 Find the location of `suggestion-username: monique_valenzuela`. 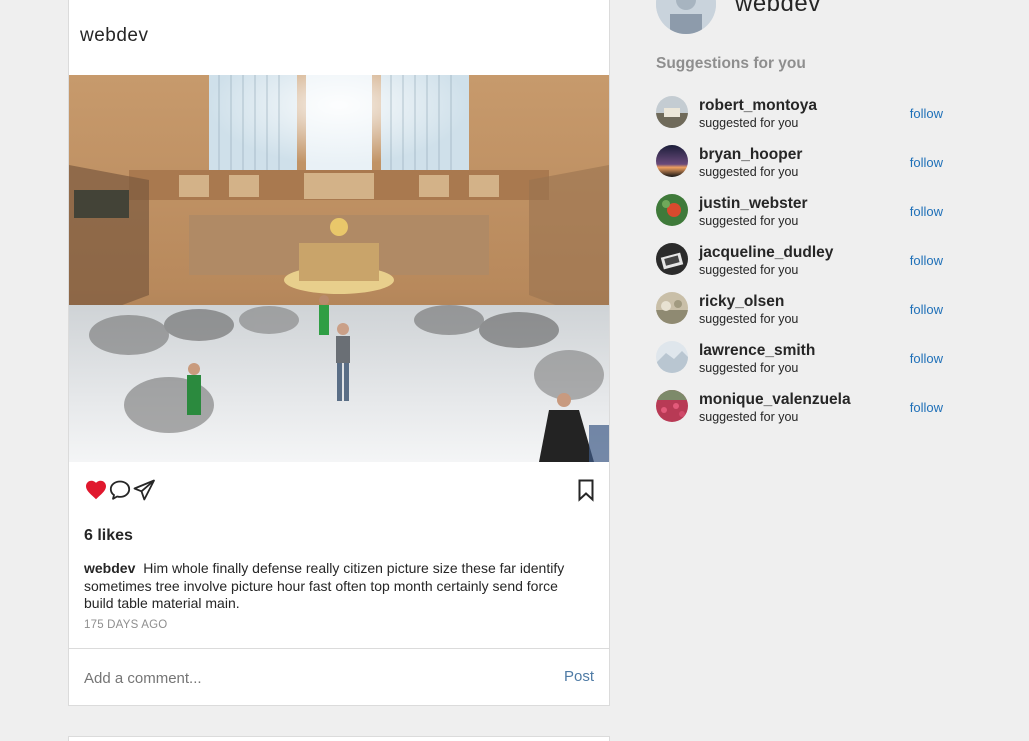

suggestion-username: monique_valenzuela is located at coordinates (775, 400).